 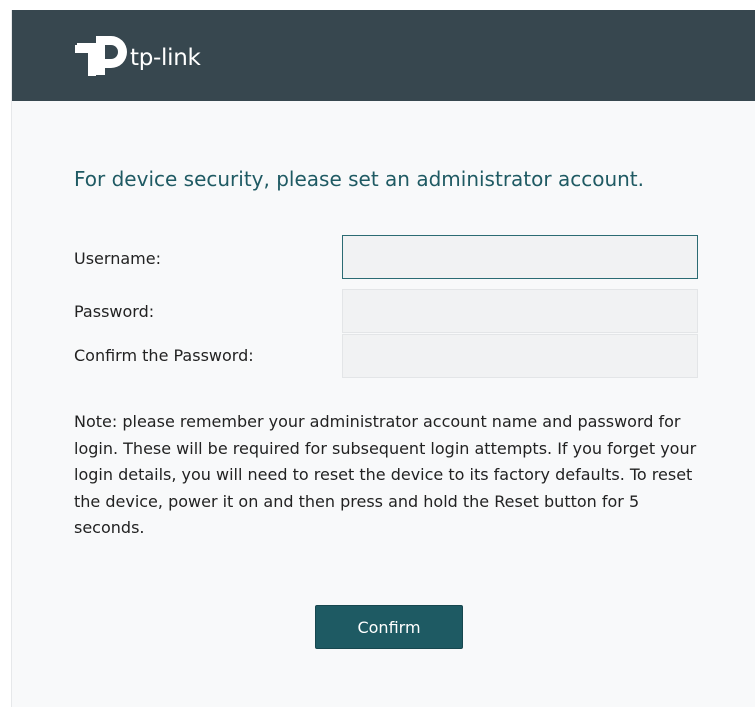 What do you see at coordinates (165, 57) in the screenshot?
I see `brand-name: tp-link` at bounding box center [165, 57].